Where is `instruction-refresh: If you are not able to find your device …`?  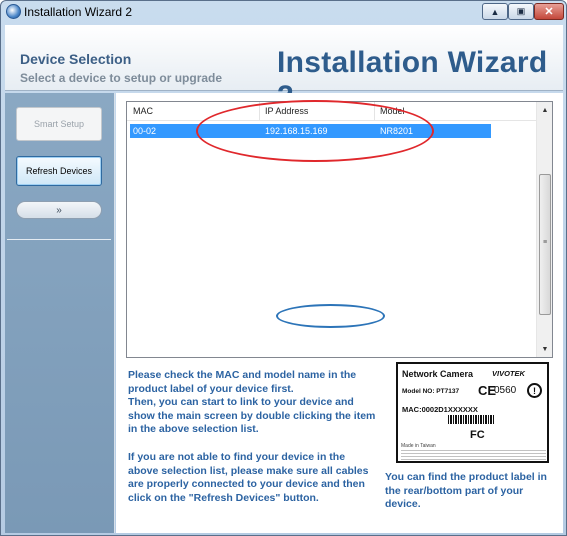 instruction-refresh: If you are not able to find your device … is located at coordinates (248, 477).